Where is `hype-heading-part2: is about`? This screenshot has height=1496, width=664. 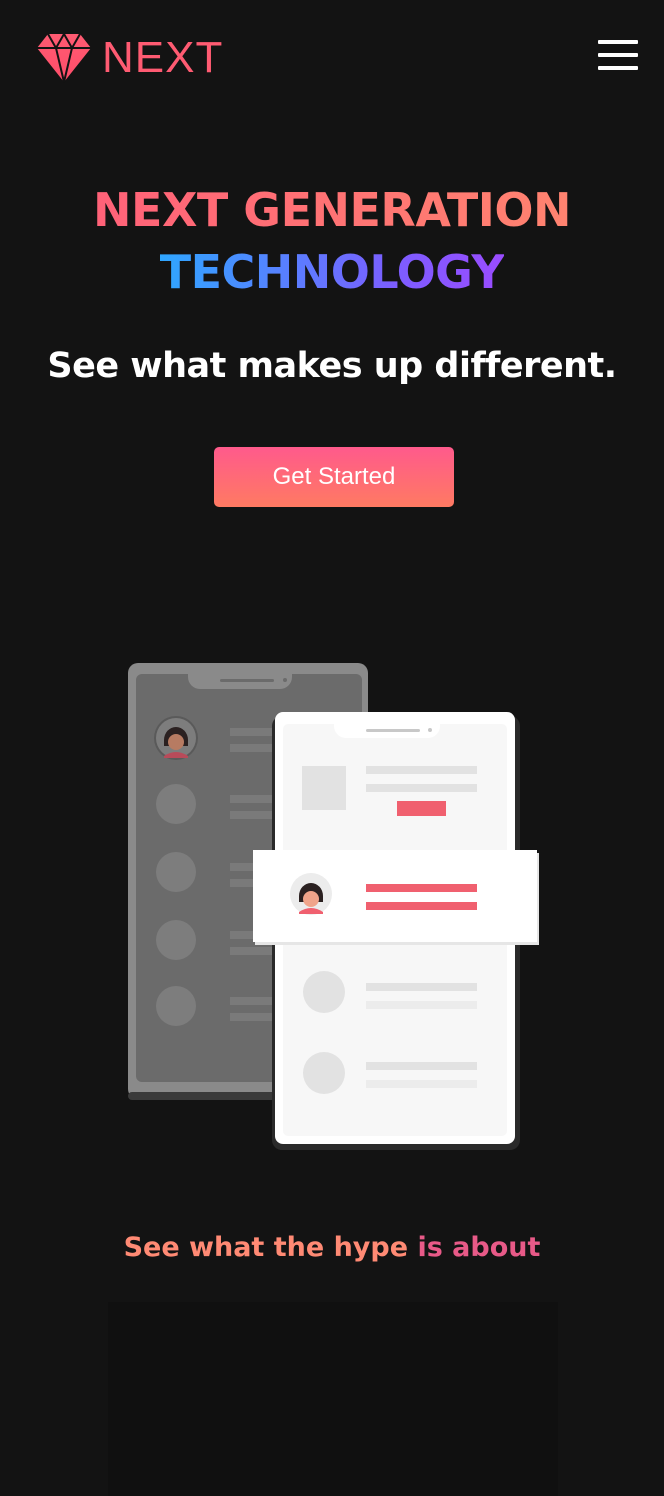 hype-heading-part2: is about is located at coordinates (479, 1248).